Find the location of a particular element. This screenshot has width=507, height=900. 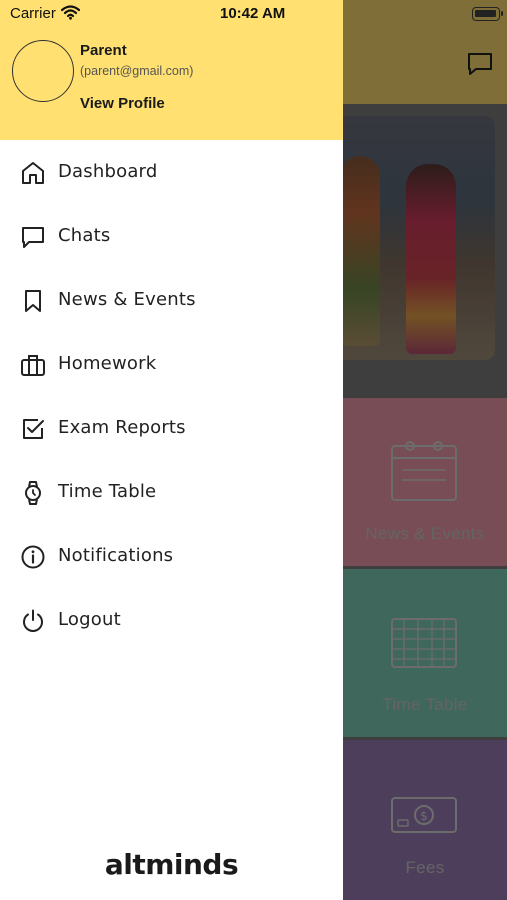

briefcase-icon is located at coordinates (33, 365).